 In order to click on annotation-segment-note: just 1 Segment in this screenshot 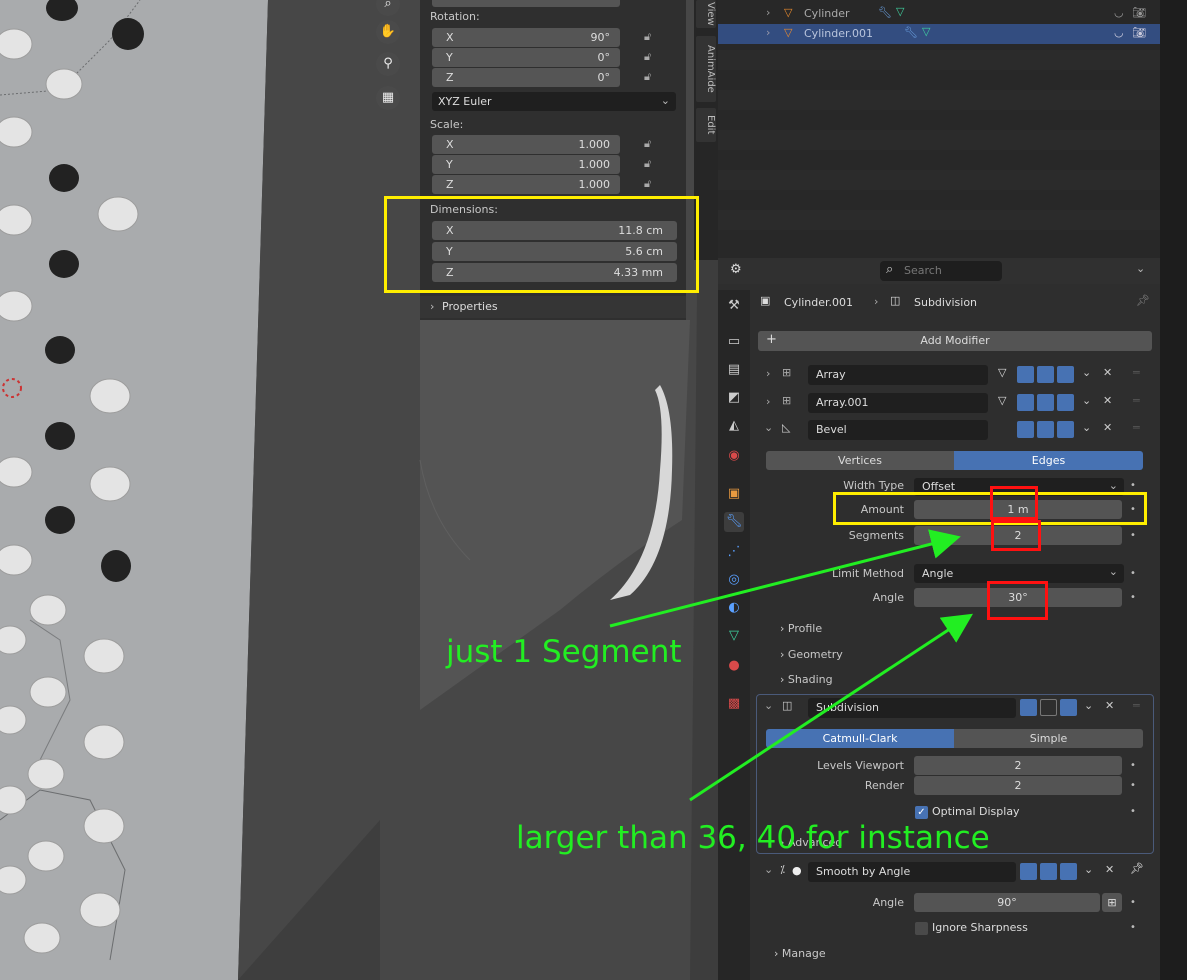, I will do `click(564, 652)`.